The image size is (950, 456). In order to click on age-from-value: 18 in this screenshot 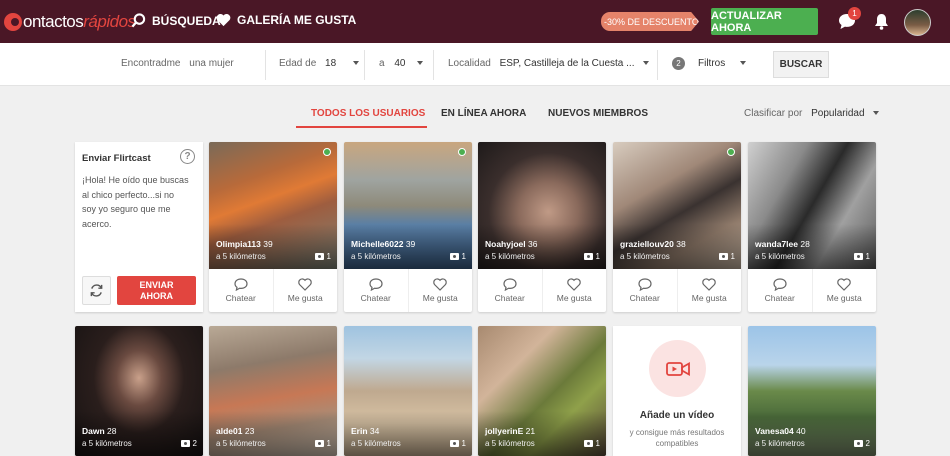, I will do `click(331, 63)`.